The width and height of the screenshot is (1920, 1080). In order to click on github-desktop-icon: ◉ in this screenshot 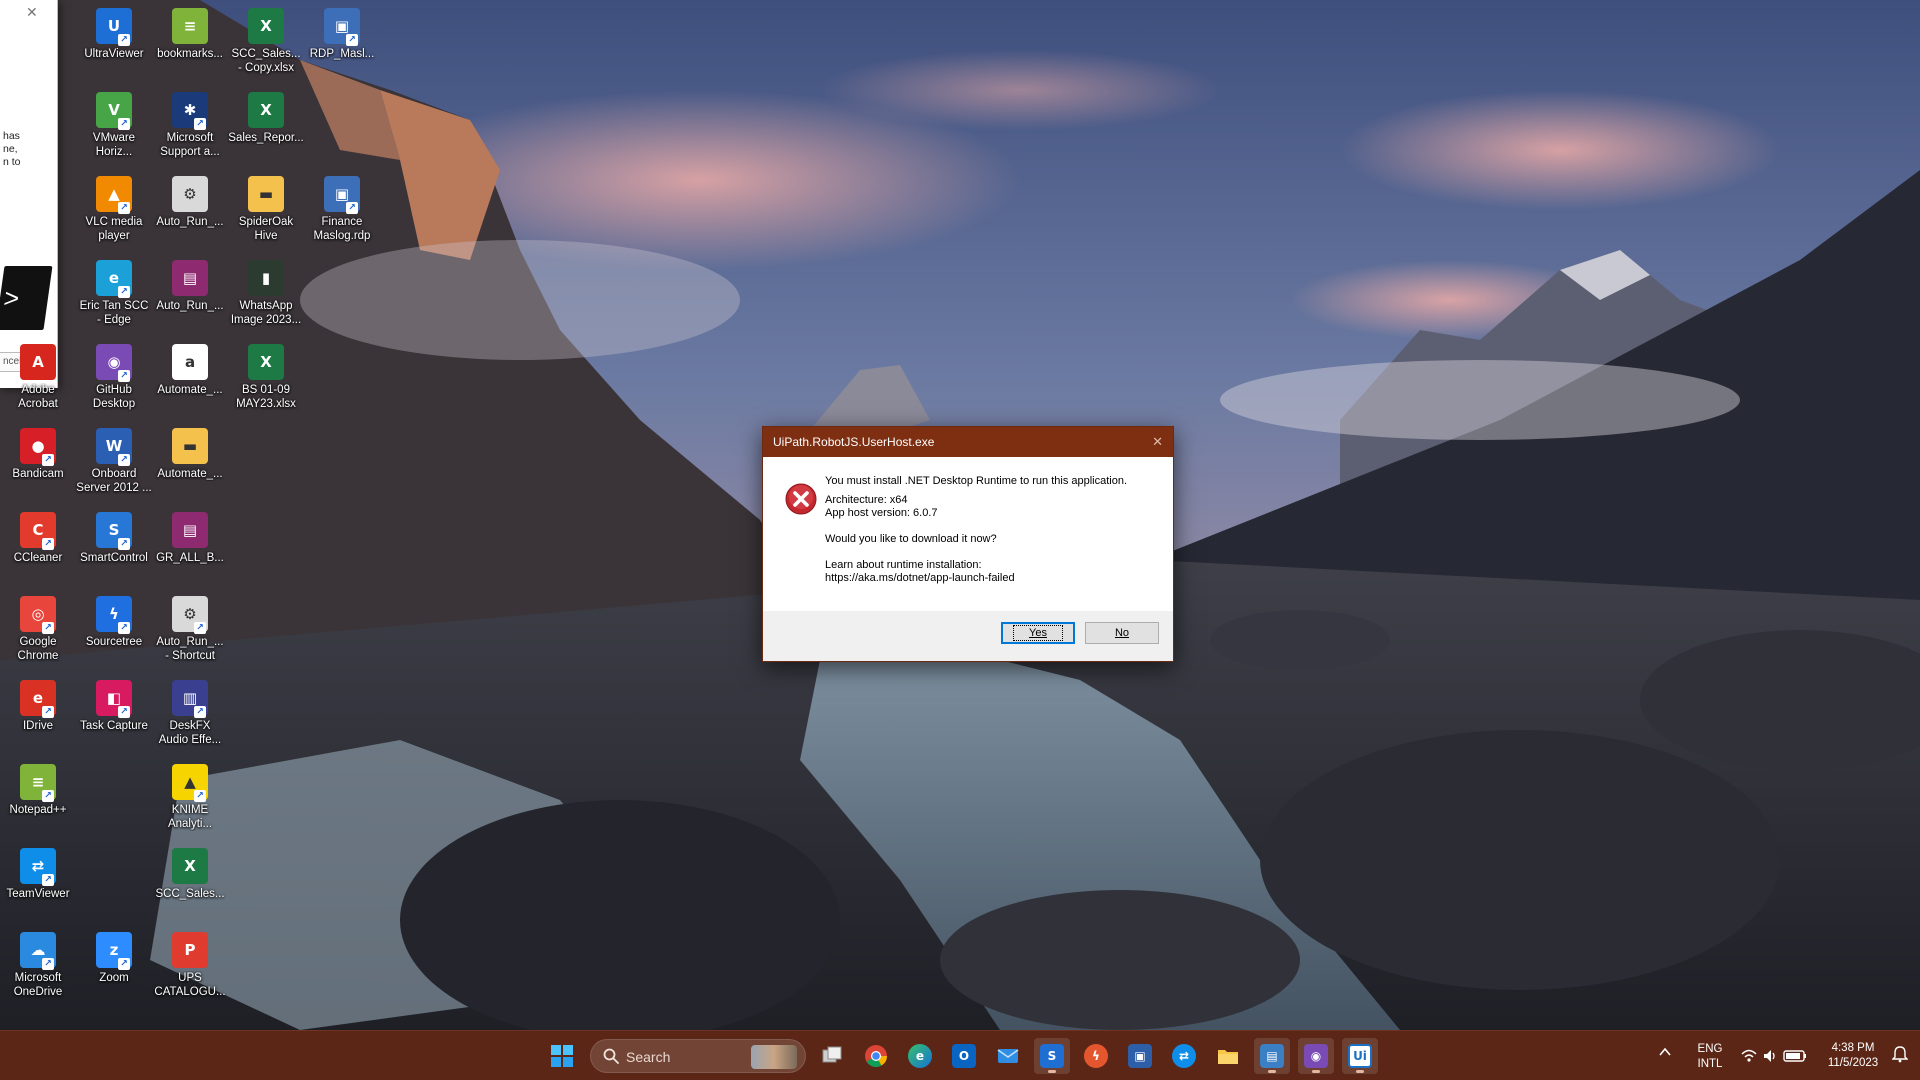, I will do `click(1316, 1056)`.